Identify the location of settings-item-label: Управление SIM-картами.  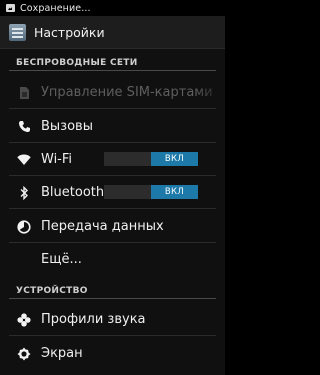
(127, 92).